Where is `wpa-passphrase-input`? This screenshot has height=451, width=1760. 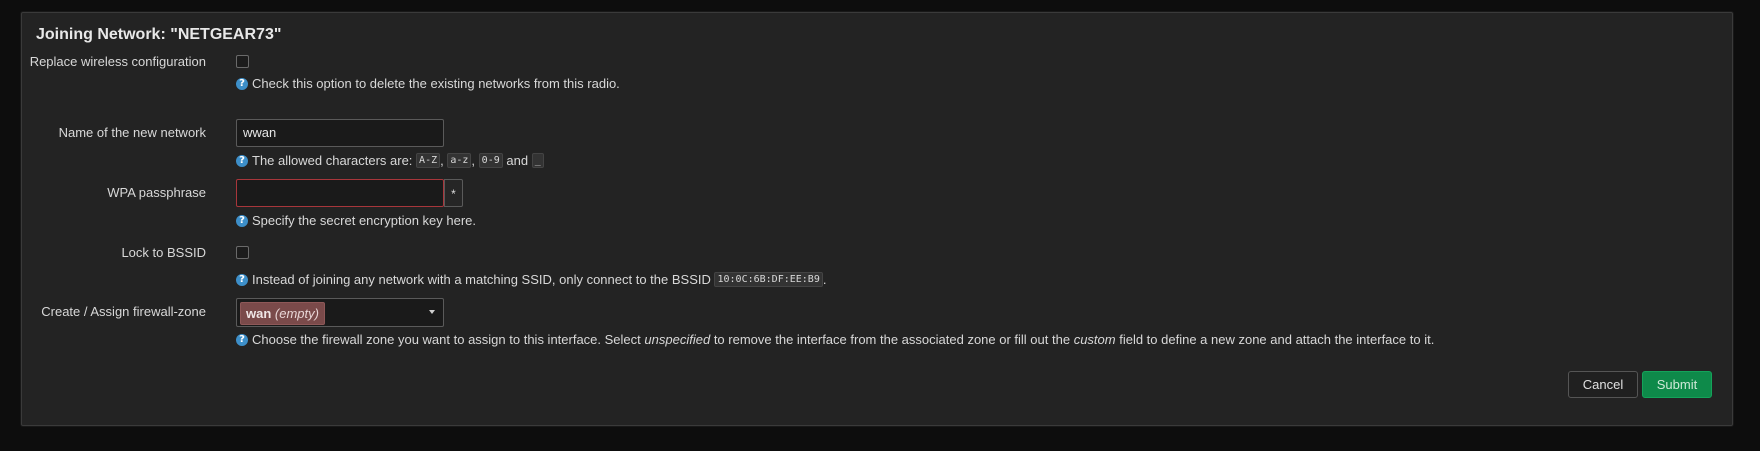 wpa-passphrase-input is located at coordinates (340, 193).